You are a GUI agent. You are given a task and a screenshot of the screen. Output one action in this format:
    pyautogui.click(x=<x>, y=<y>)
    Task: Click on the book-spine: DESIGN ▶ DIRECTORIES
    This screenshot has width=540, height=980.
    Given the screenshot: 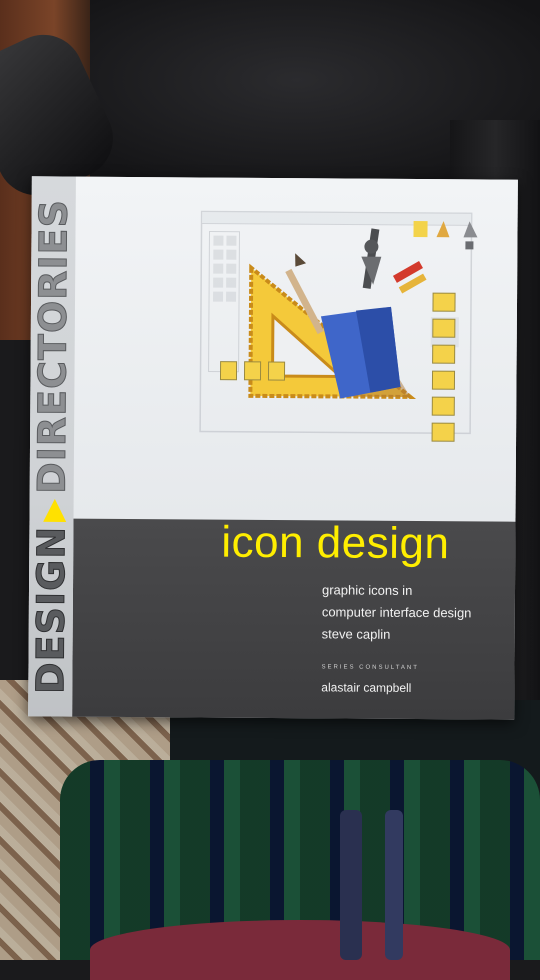 What is the action you would take?
    pyautogui.click(x=52, y=446)
    